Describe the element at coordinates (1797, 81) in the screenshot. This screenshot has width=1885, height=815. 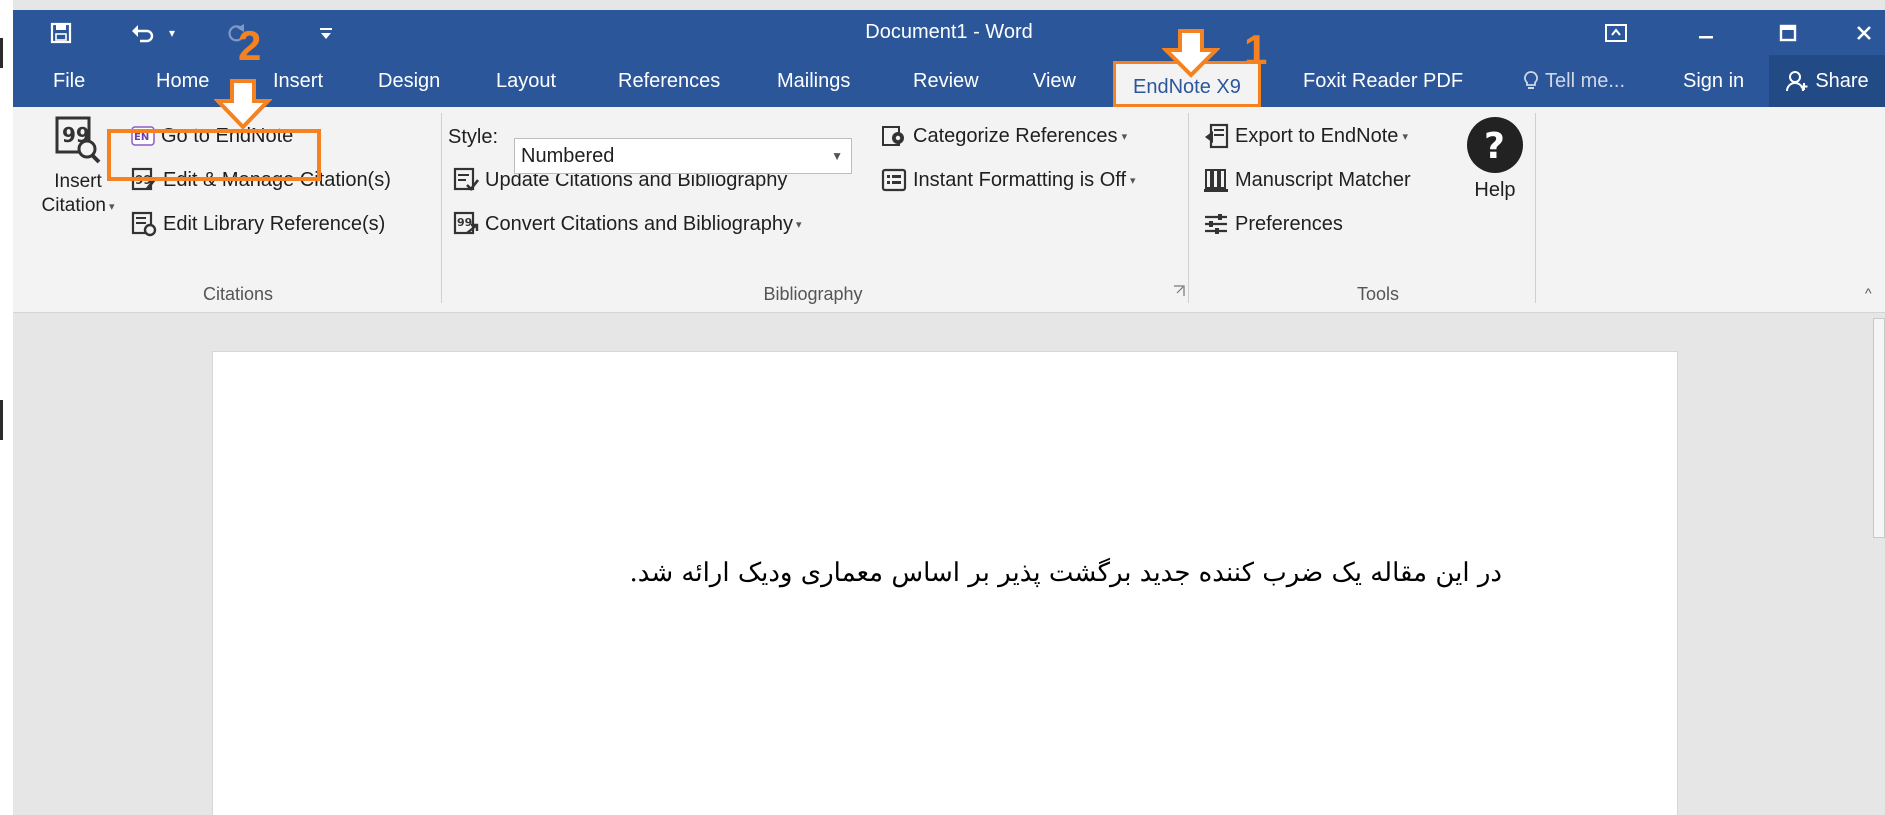
I see `share-person-icon` at that location.